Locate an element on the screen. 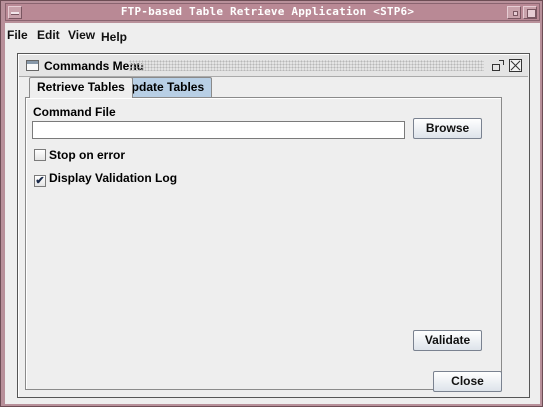 This screenshot has width=543, height=407. menu-file: File is located at coordinates (17, 35).